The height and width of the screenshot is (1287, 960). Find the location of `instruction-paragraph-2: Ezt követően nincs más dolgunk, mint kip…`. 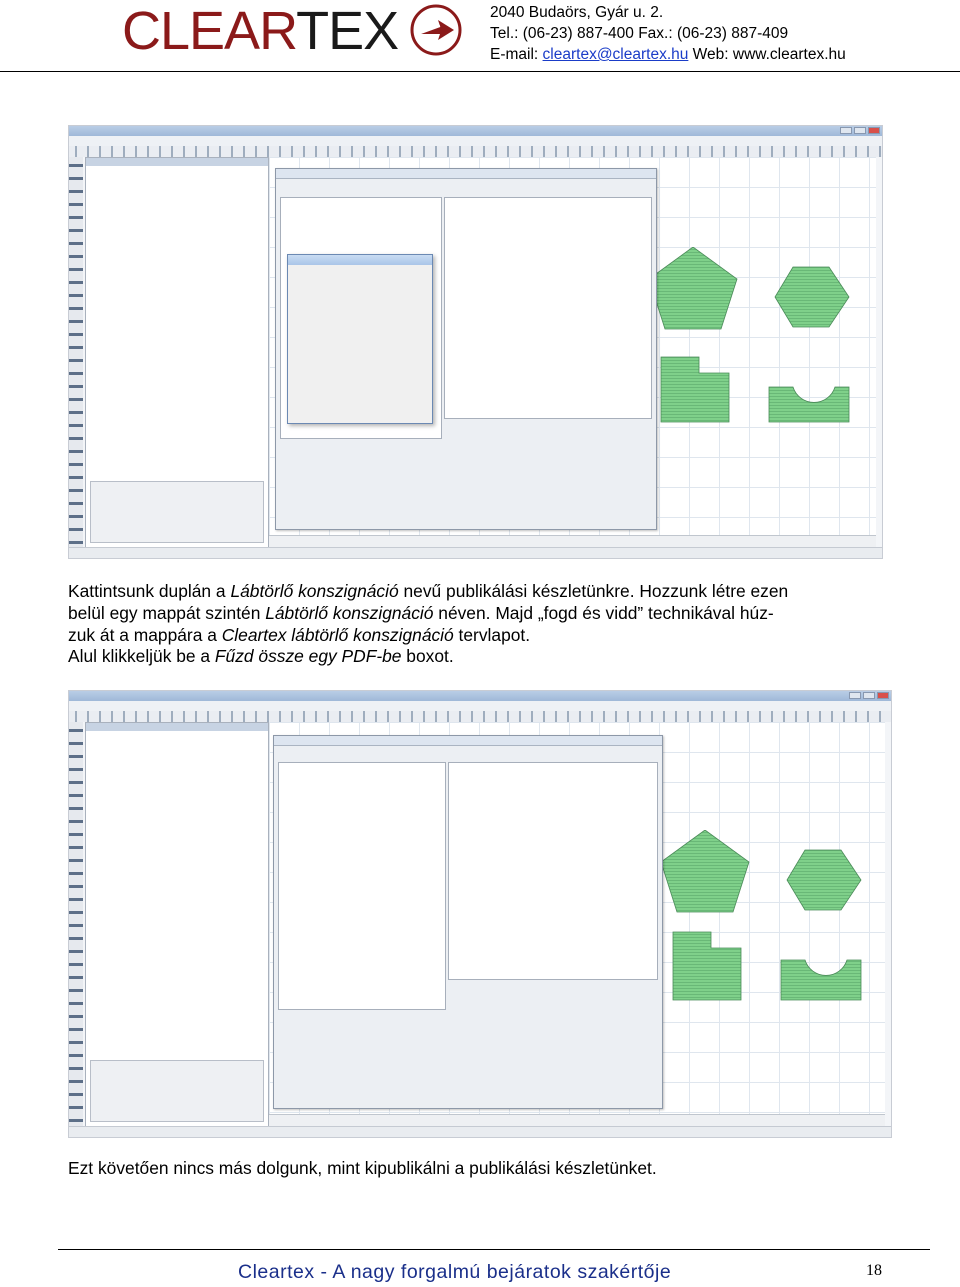

instruction-paragraph-2: Ezt követően nincs más dolgunk, mint kip… is located at coordinates (362, 1168).